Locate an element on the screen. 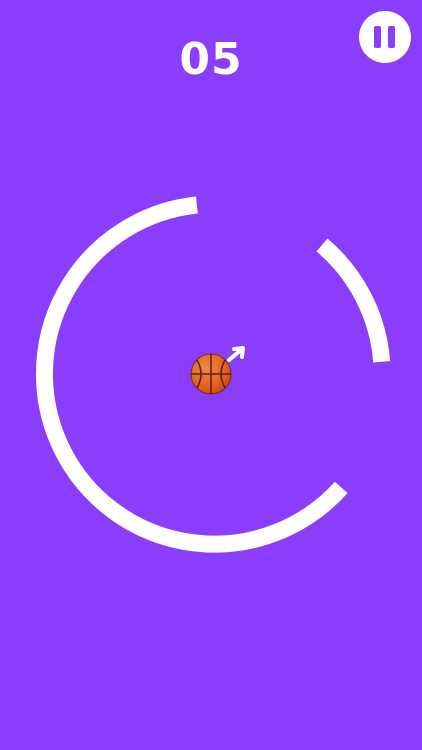 The image size is (422, 750). arrow-up-right-icon is located at coordinates (236, 354).